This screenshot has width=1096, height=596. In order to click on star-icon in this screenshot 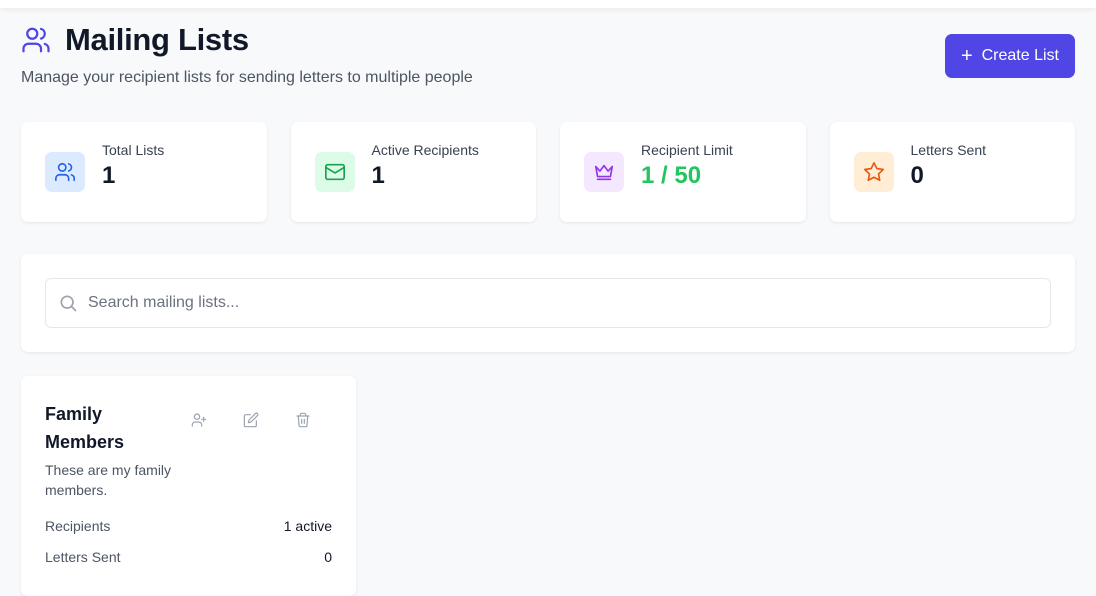, I will do `click(873, 172)`.